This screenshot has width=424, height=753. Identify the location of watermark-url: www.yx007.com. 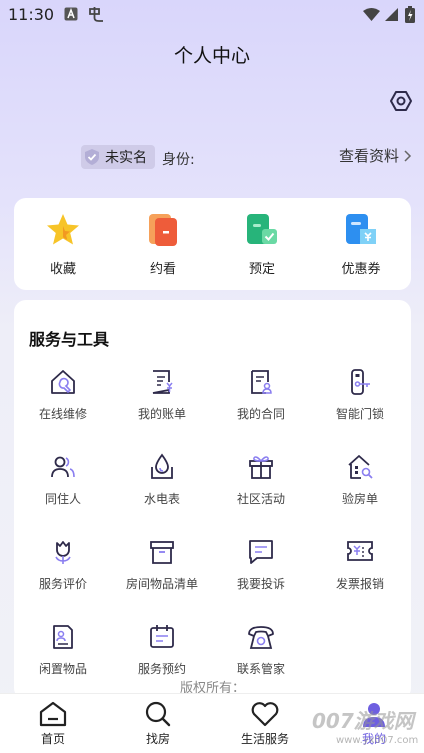
(377, 740).